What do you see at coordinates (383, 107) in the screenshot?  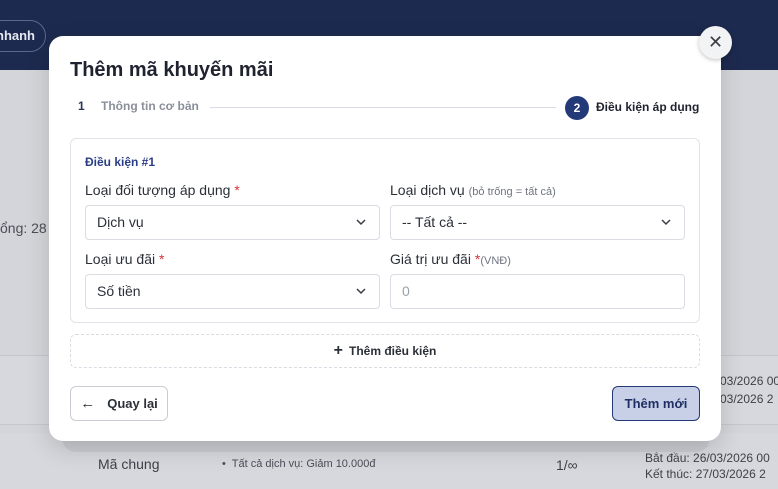 I see `stepper-divider` at bounding box center [383, 107].